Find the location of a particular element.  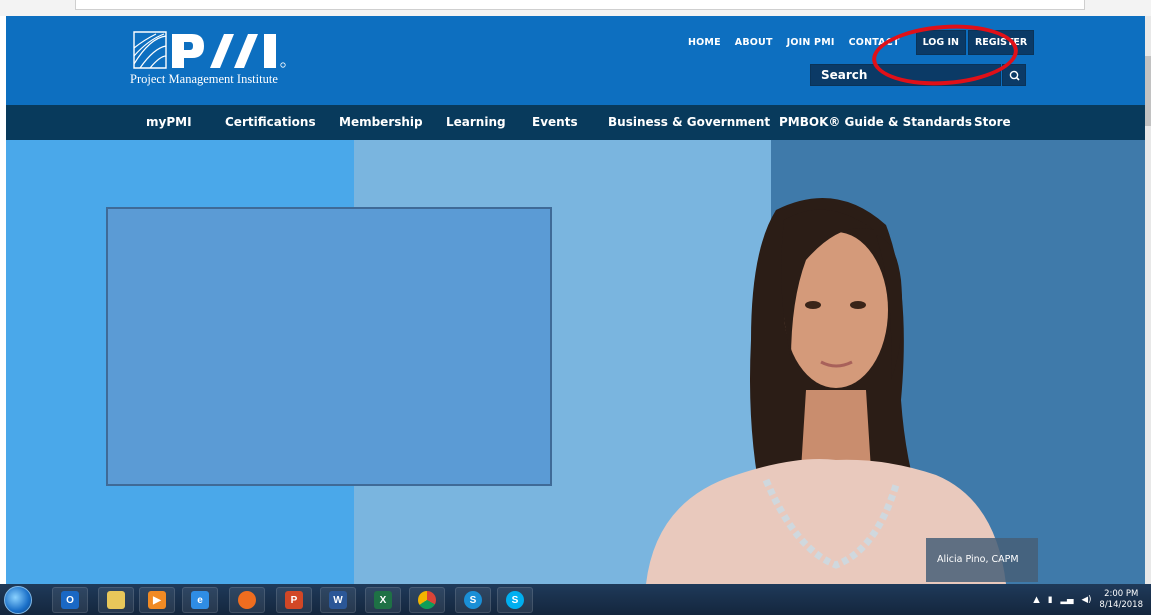

nav-item-mypmi: myPMI is located at coordinates (169, 122).